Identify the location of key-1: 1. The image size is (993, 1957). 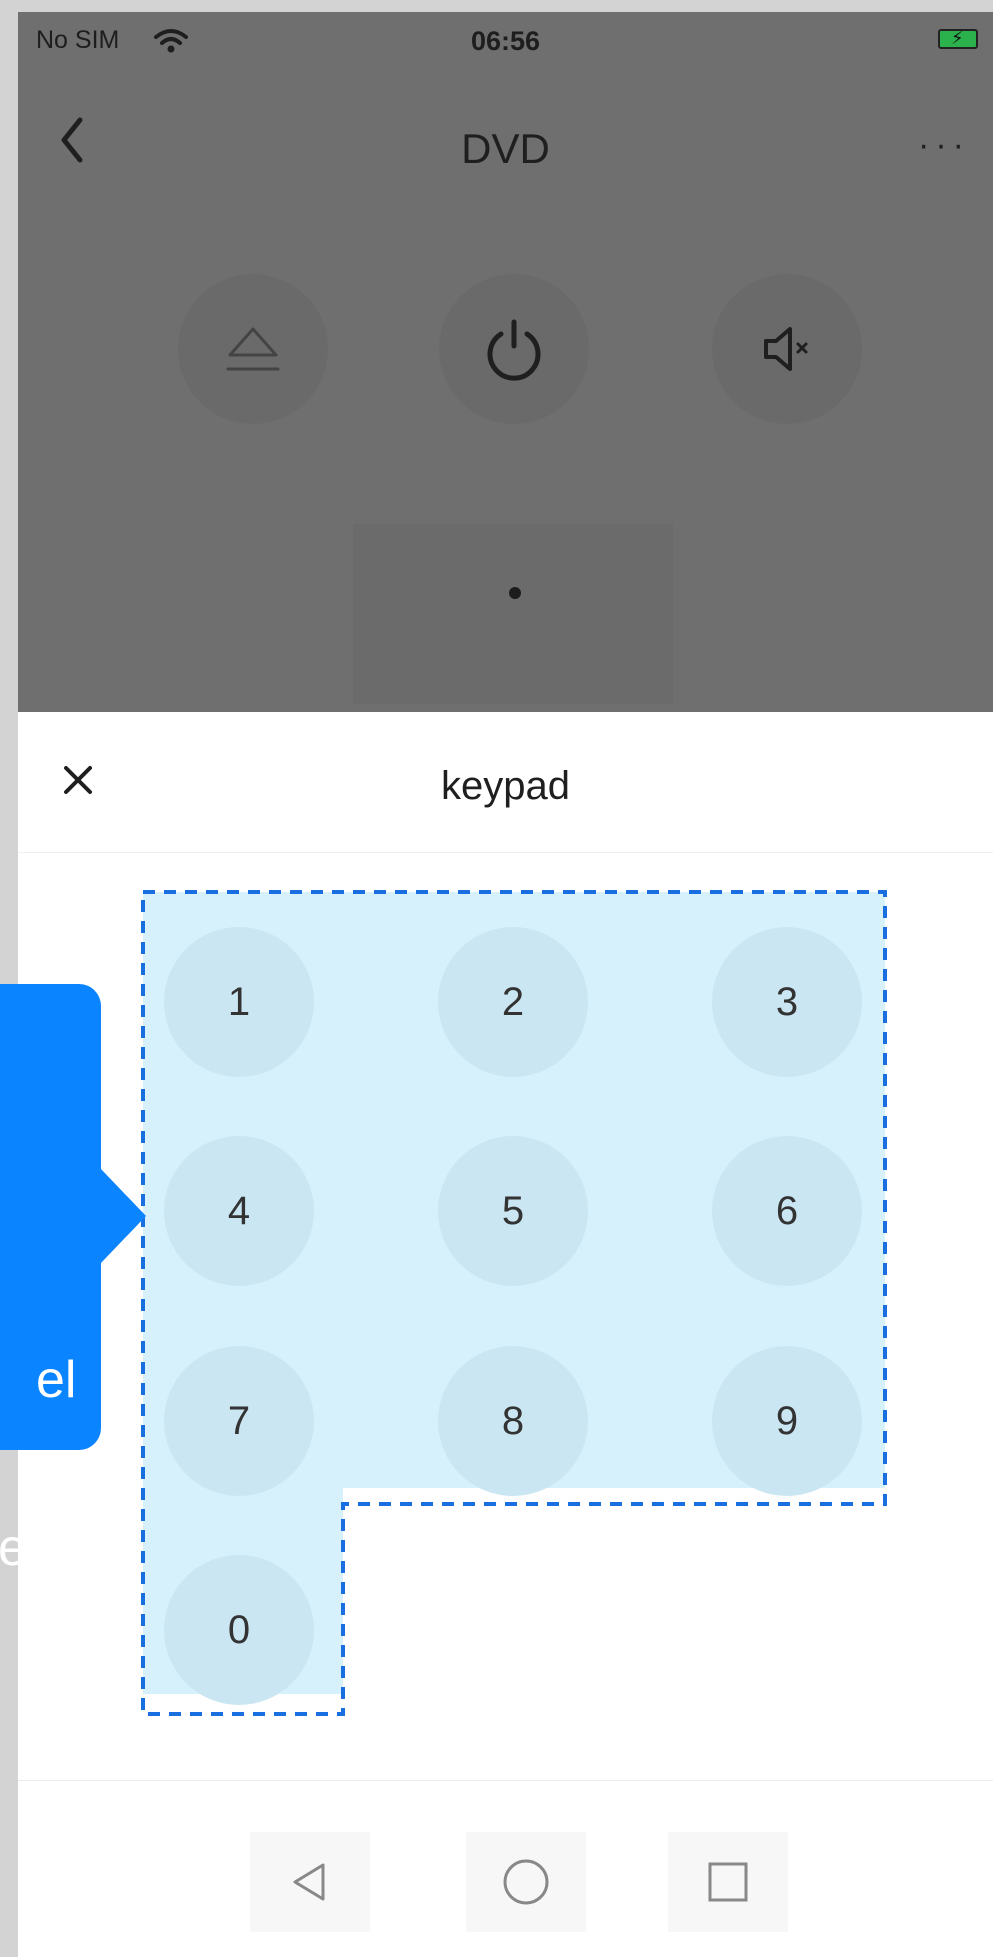
(239, 1002).